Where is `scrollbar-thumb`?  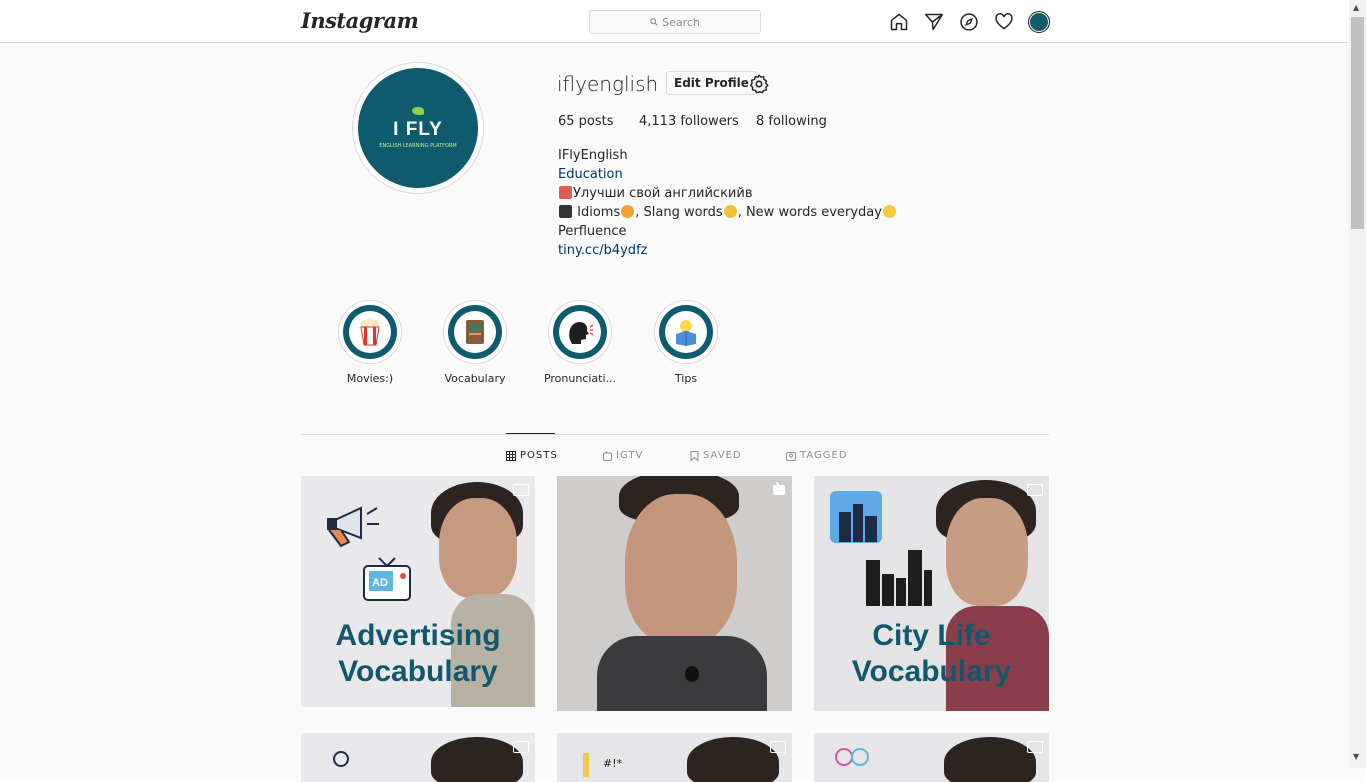 scrollbar-thumb is located at coordinates (1357, 123).